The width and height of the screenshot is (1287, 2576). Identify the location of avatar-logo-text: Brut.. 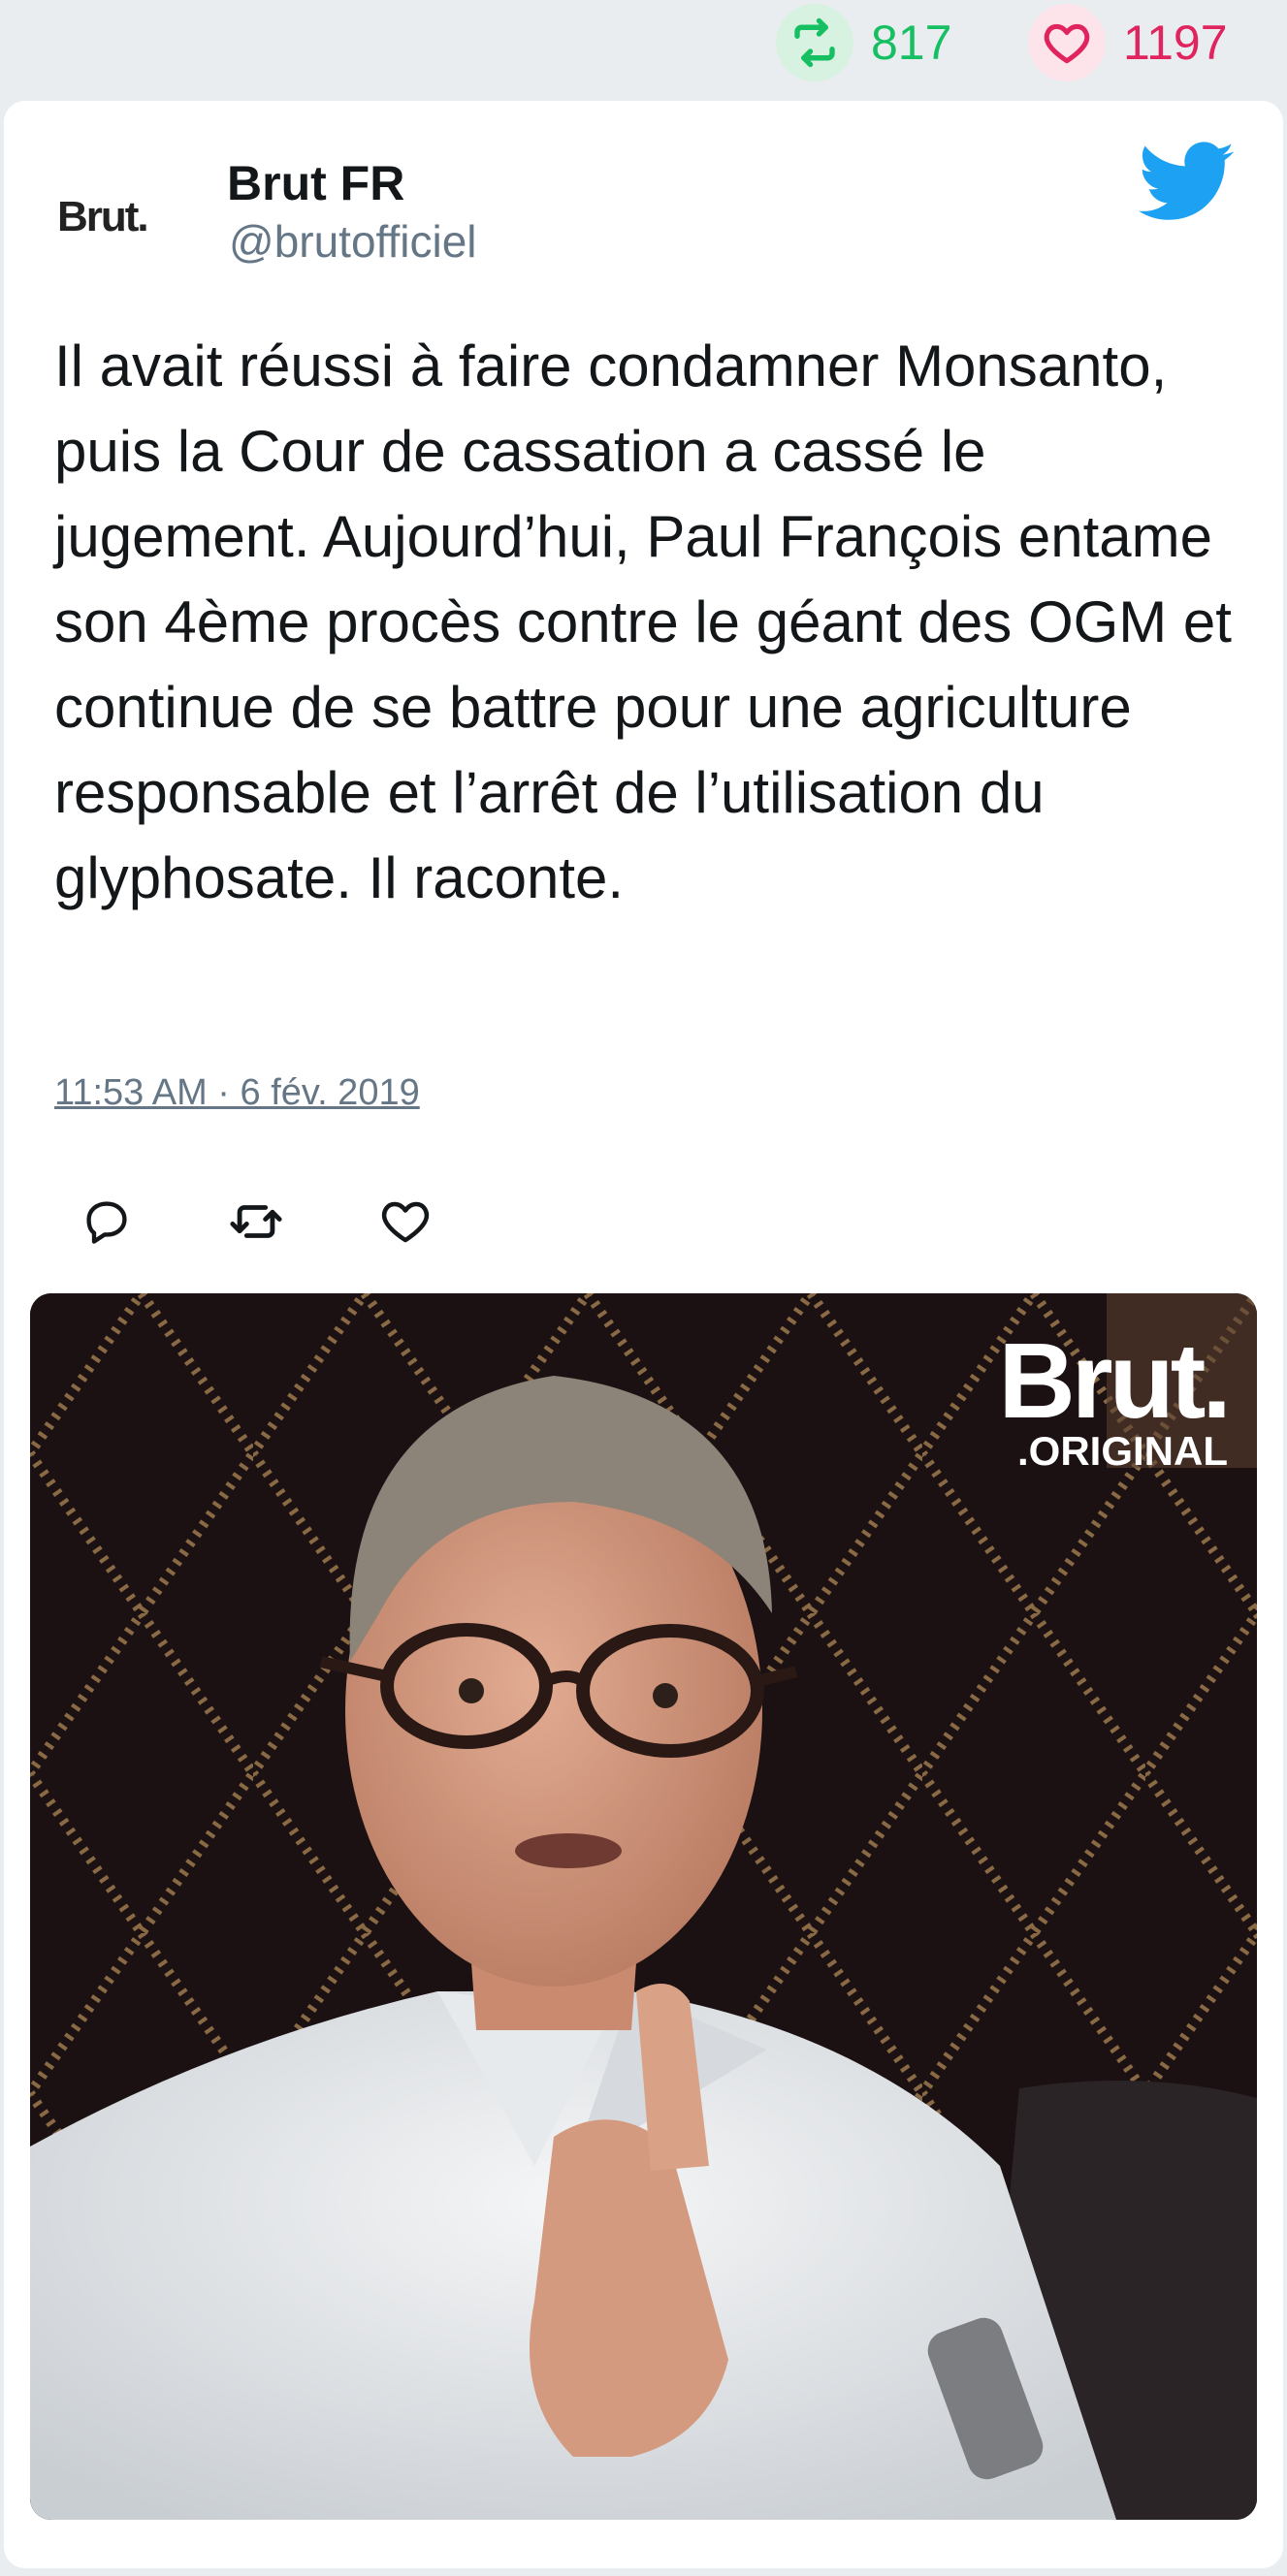
(103, 217).